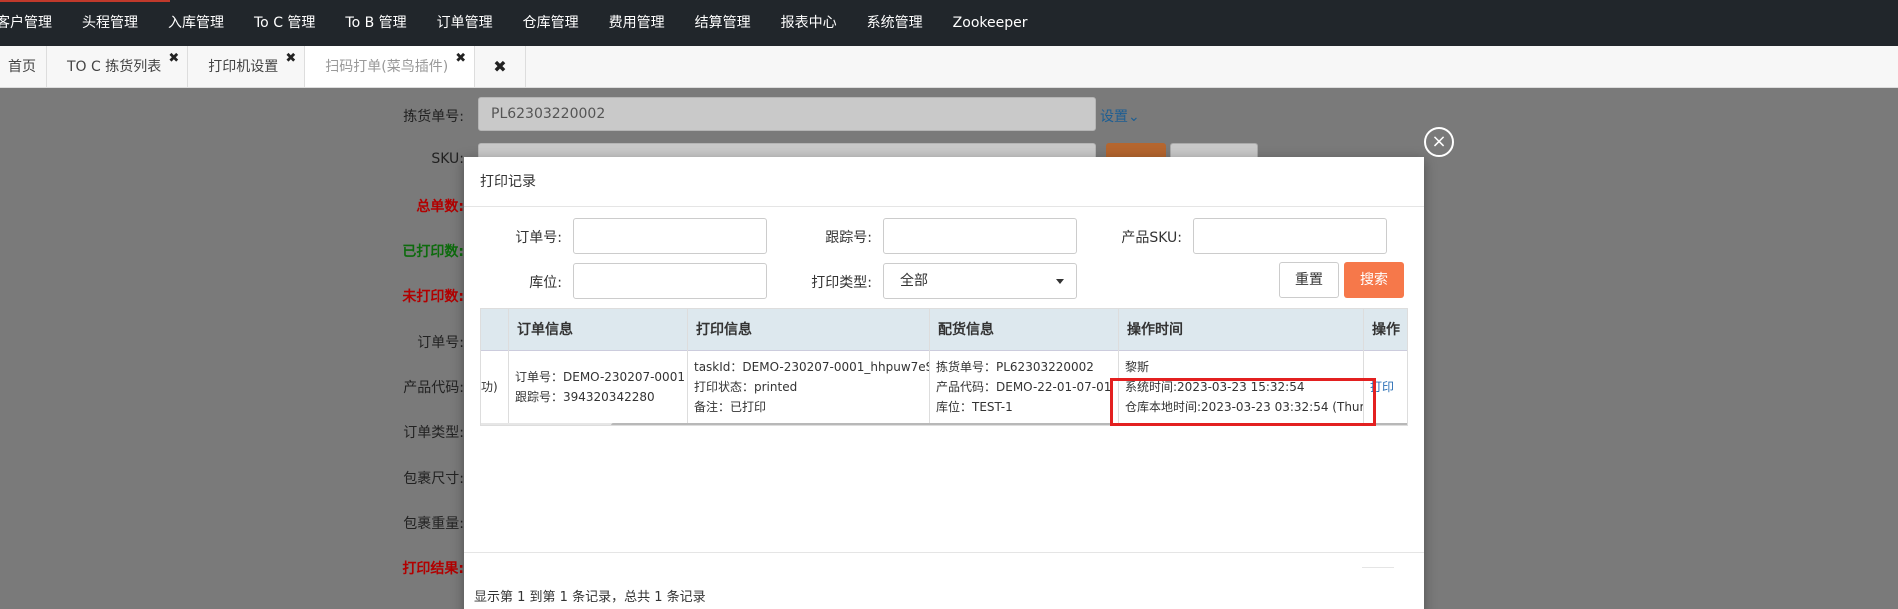 Image resolution: width=1898 pixels, height=609 pixels. Describe the element at coordinates (1137, 367) in the screenshot. I see `operator-text: 黎斯` at that location.